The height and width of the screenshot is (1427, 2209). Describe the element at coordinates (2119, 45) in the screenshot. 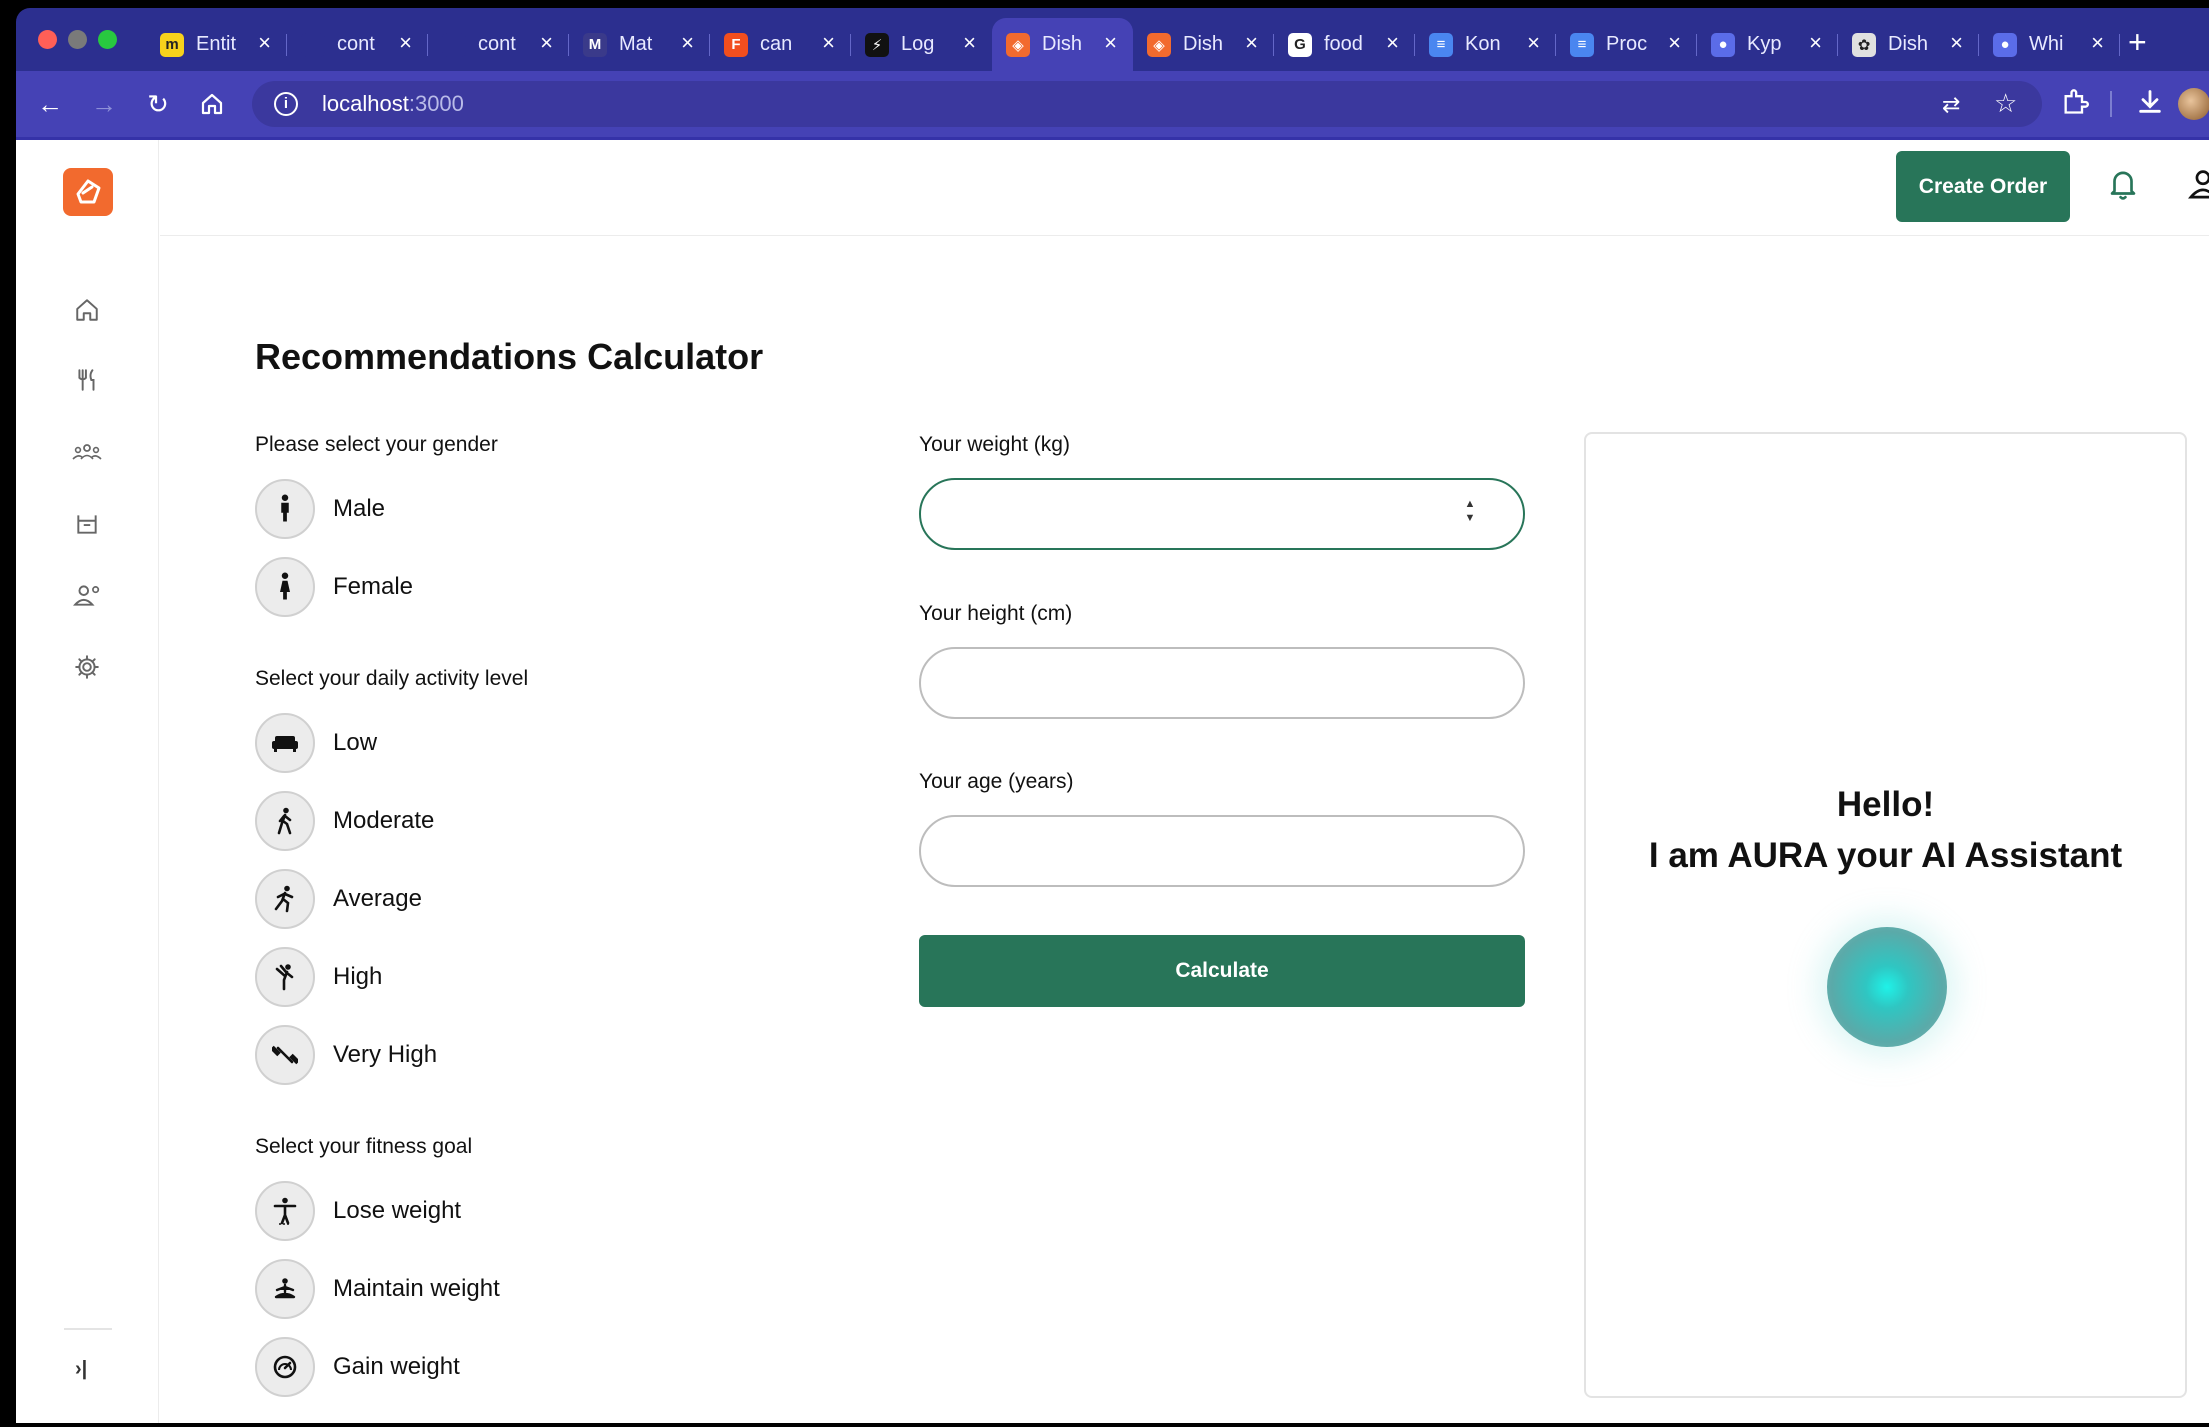

I see `tab-separator` at that location.